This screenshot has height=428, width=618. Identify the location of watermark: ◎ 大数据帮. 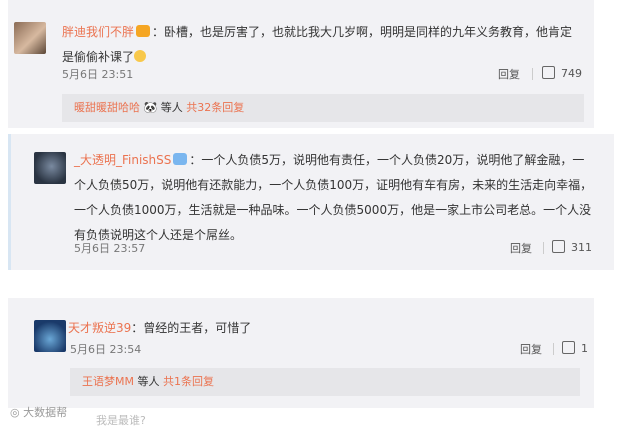
(38, 412).